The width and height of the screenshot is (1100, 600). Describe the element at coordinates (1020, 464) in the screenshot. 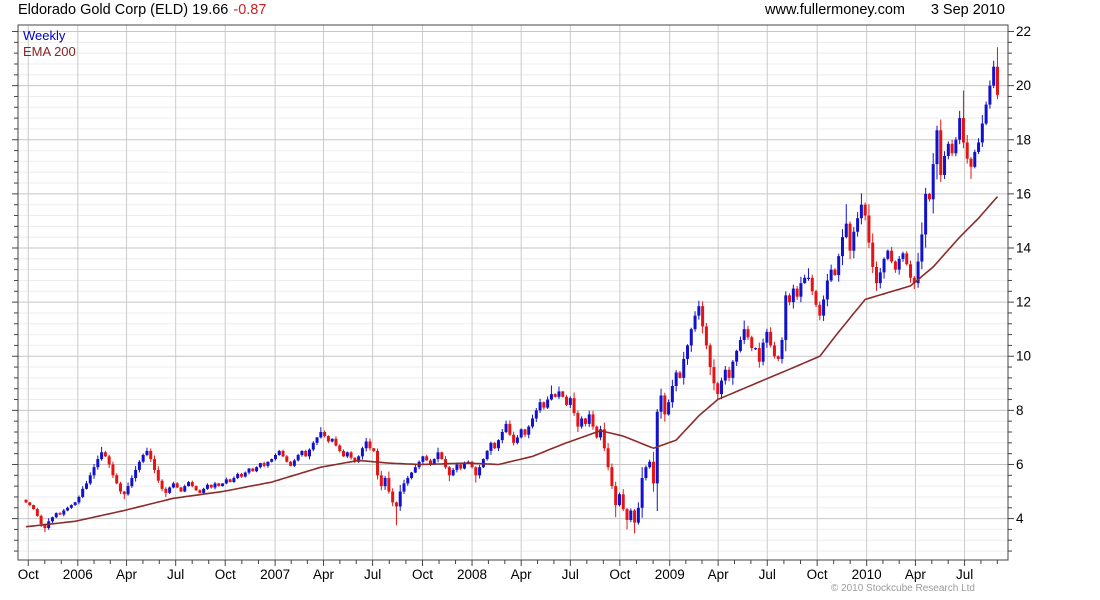

I see `y-axis-label: 6` at that location.